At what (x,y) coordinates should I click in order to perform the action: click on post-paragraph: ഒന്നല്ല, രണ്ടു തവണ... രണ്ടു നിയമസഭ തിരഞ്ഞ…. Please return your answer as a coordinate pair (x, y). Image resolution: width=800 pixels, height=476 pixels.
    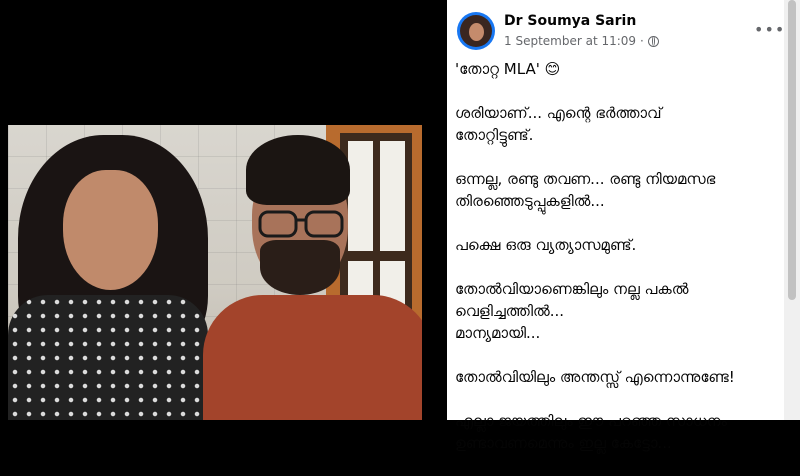
    Looking at the image, I should click on (617, 190).